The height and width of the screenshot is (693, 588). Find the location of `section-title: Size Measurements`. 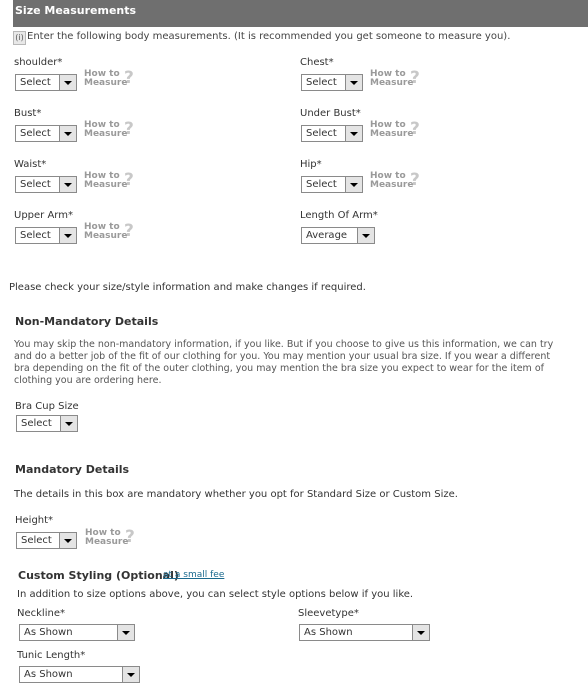

section-title: Size Measurements is located at coordinates (76, 10).